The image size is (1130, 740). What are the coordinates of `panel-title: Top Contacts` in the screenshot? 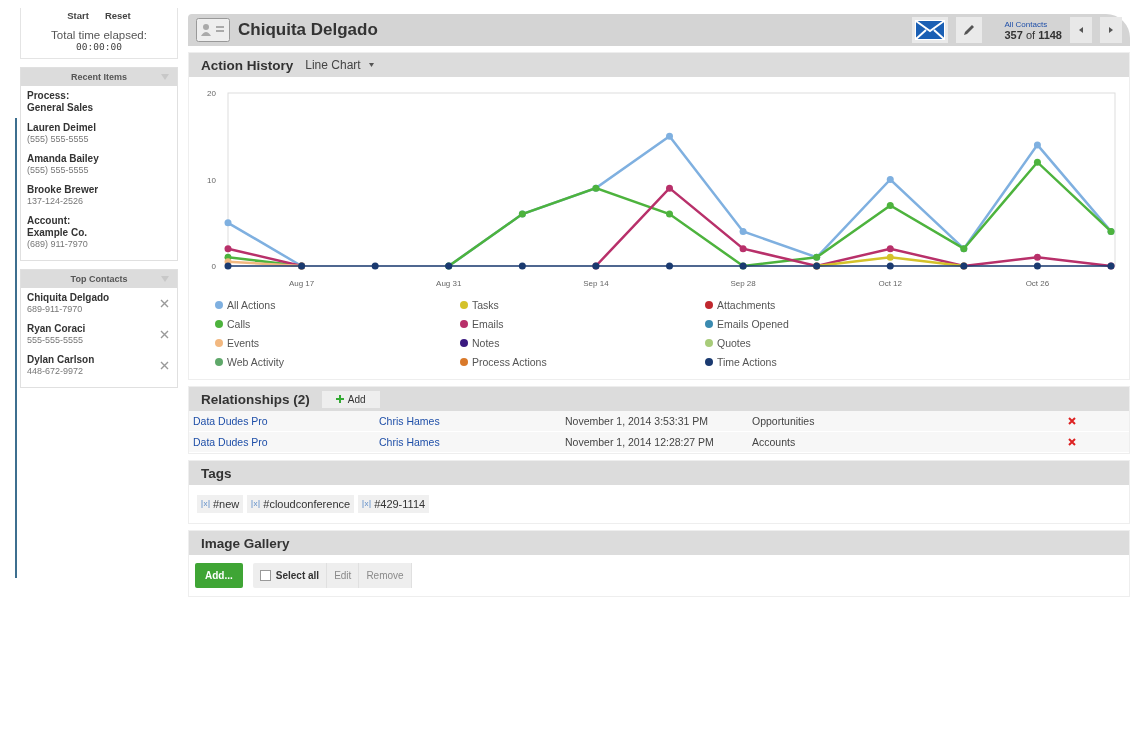 It's located at (99, 279).